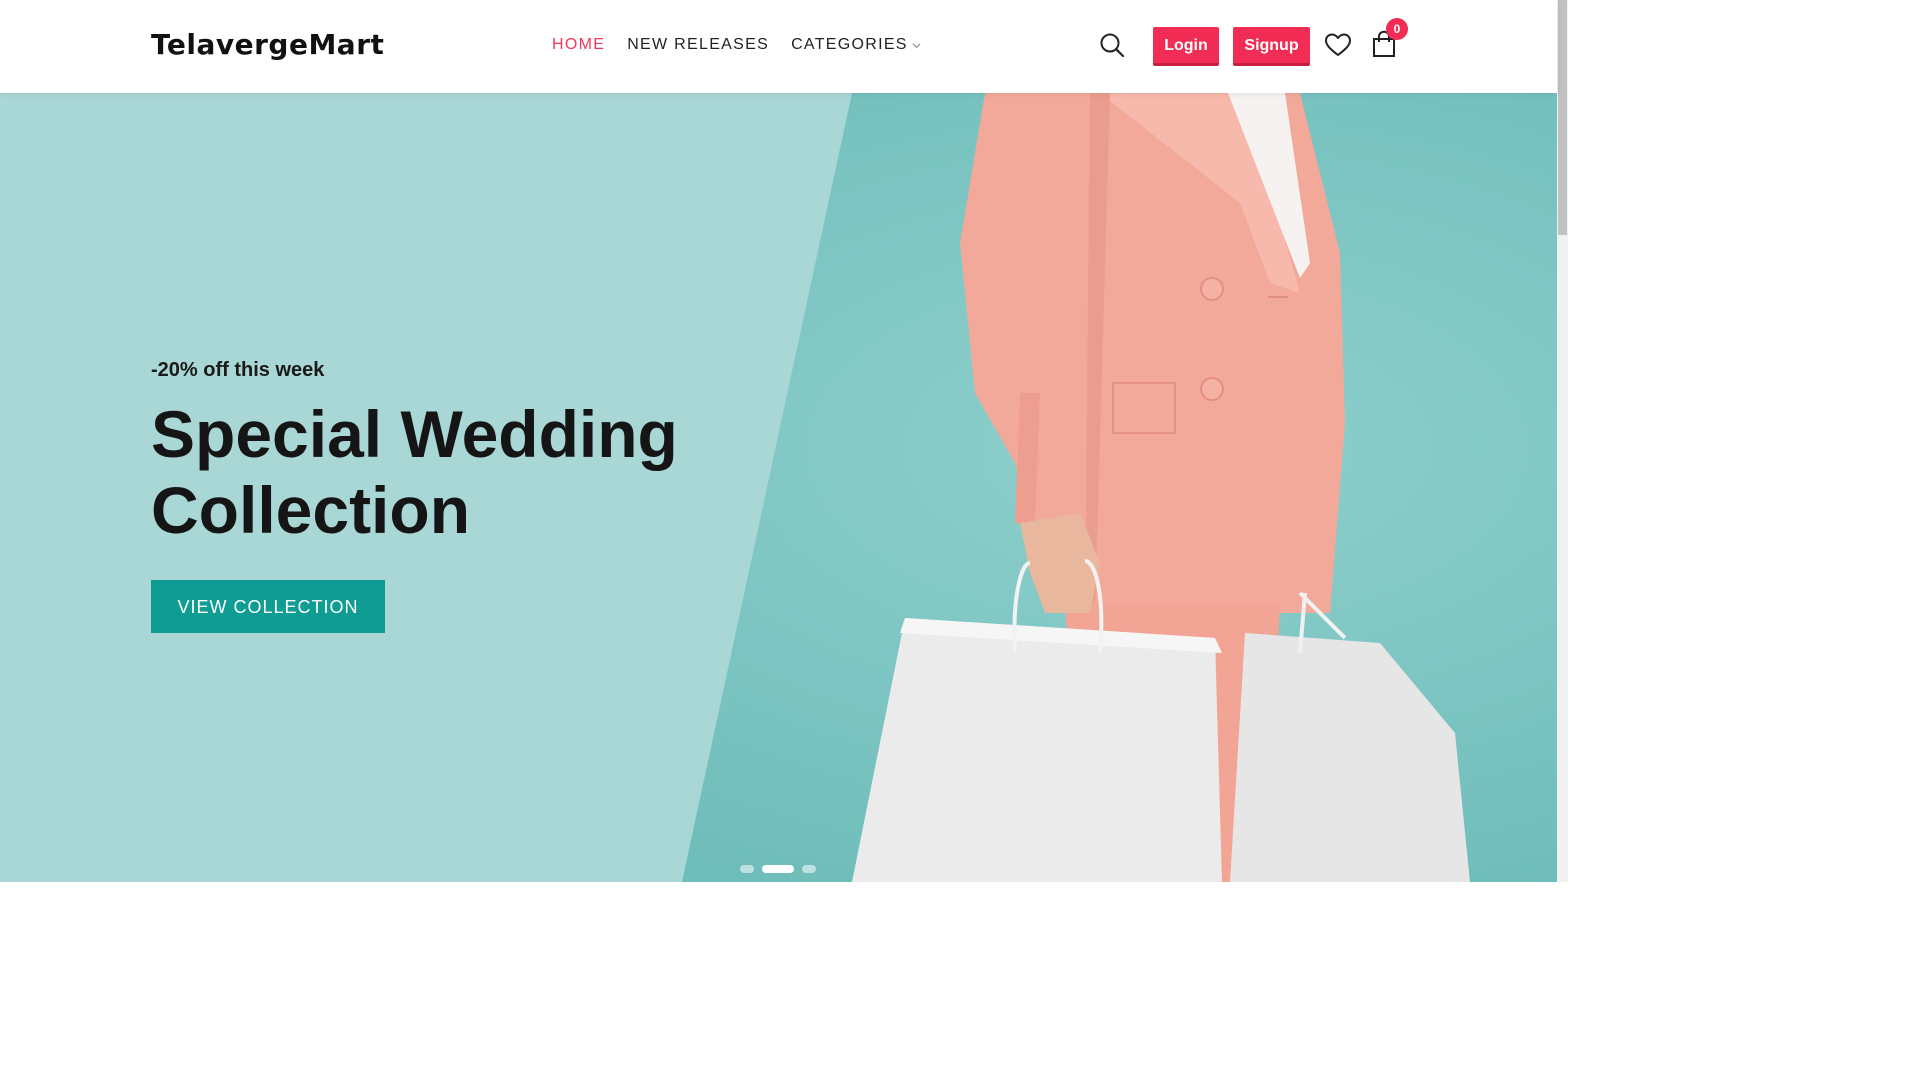 The image size is (1920, 1080). What do you see at coordinates (849, 44) in the screenshot?
I see `nav-item-categories-label: CATEGORIES` at bounding box center [849, 44].